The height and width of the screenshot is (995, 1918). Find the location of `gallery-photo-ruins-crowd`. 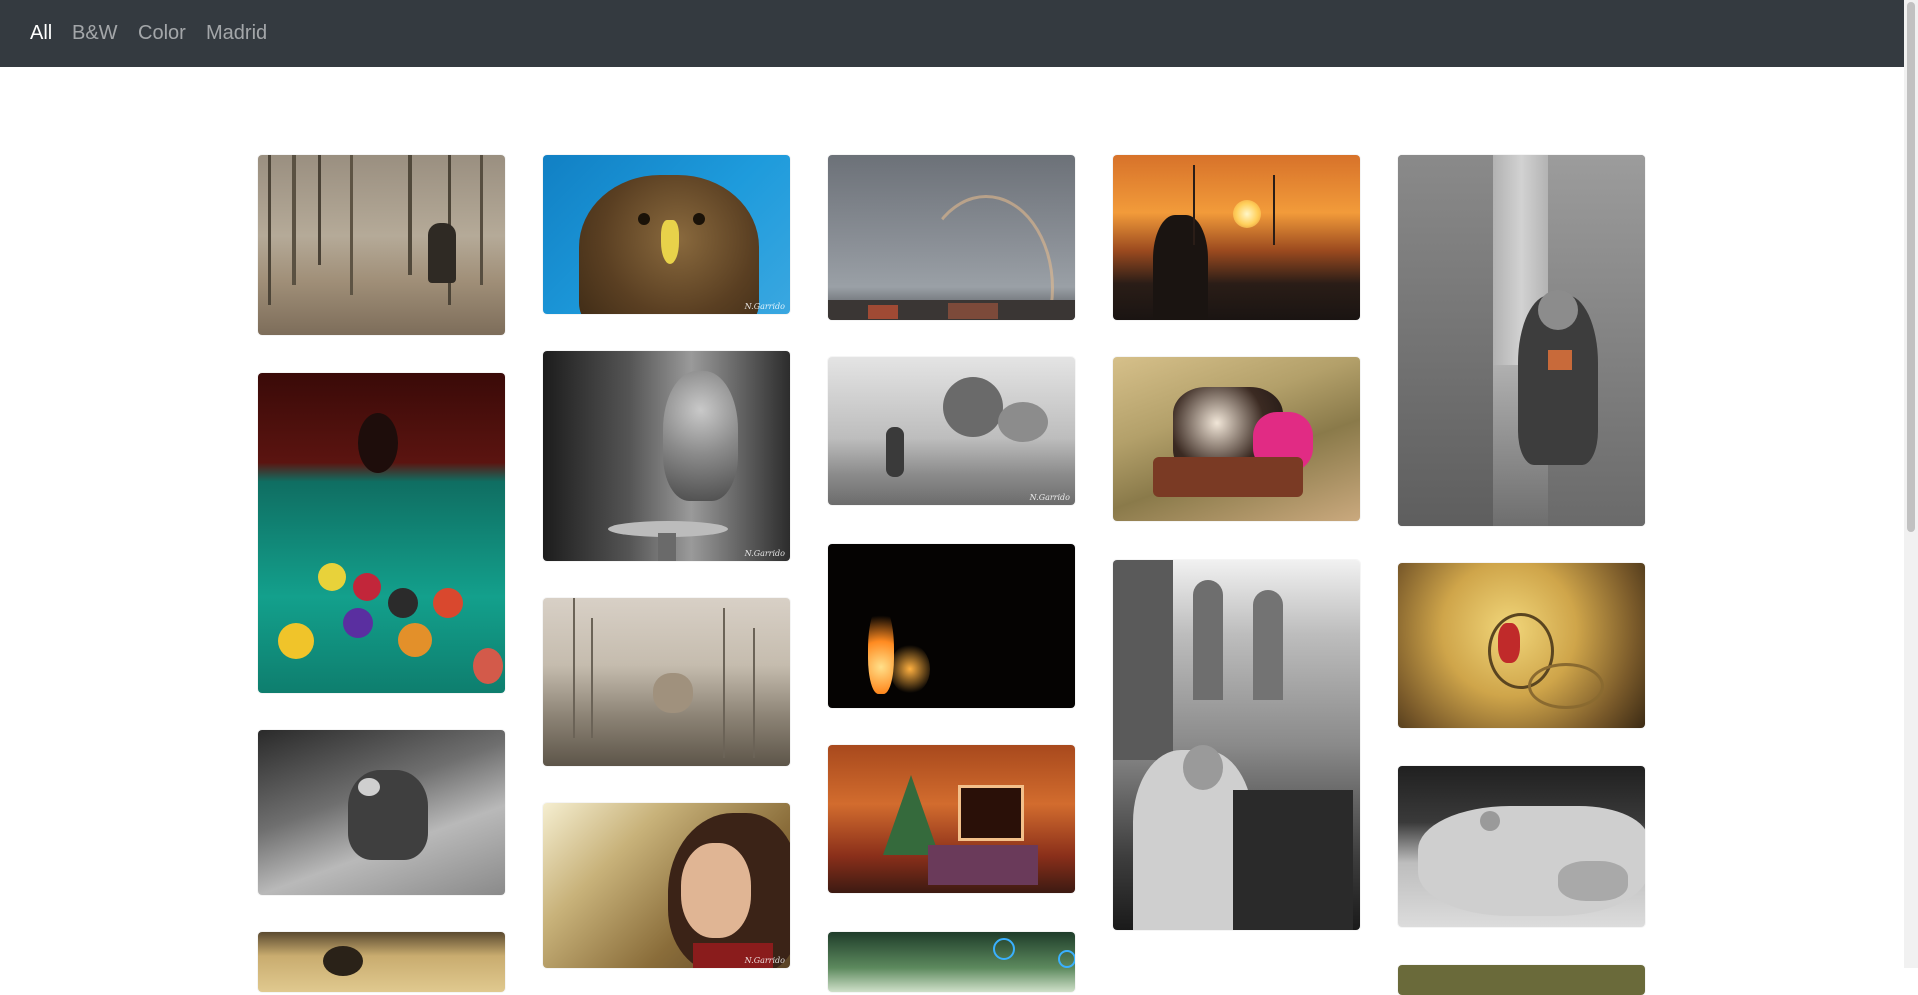

gallery-photo-ruins-crowd is located at coordinates (1236, 745).